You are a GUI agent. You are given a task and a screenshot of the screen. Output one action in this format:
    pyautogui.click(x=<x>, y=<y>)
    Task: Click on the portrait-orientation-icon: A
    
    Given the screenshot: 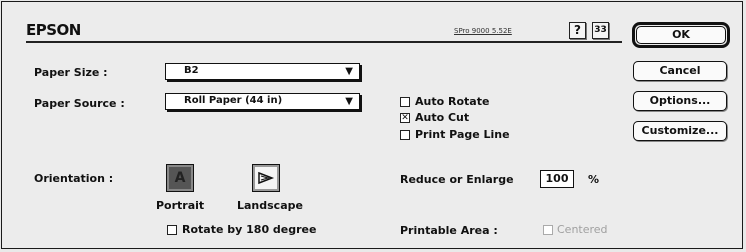 What is the action you would take?
    pyautogui.click(x=180, y=178)
    